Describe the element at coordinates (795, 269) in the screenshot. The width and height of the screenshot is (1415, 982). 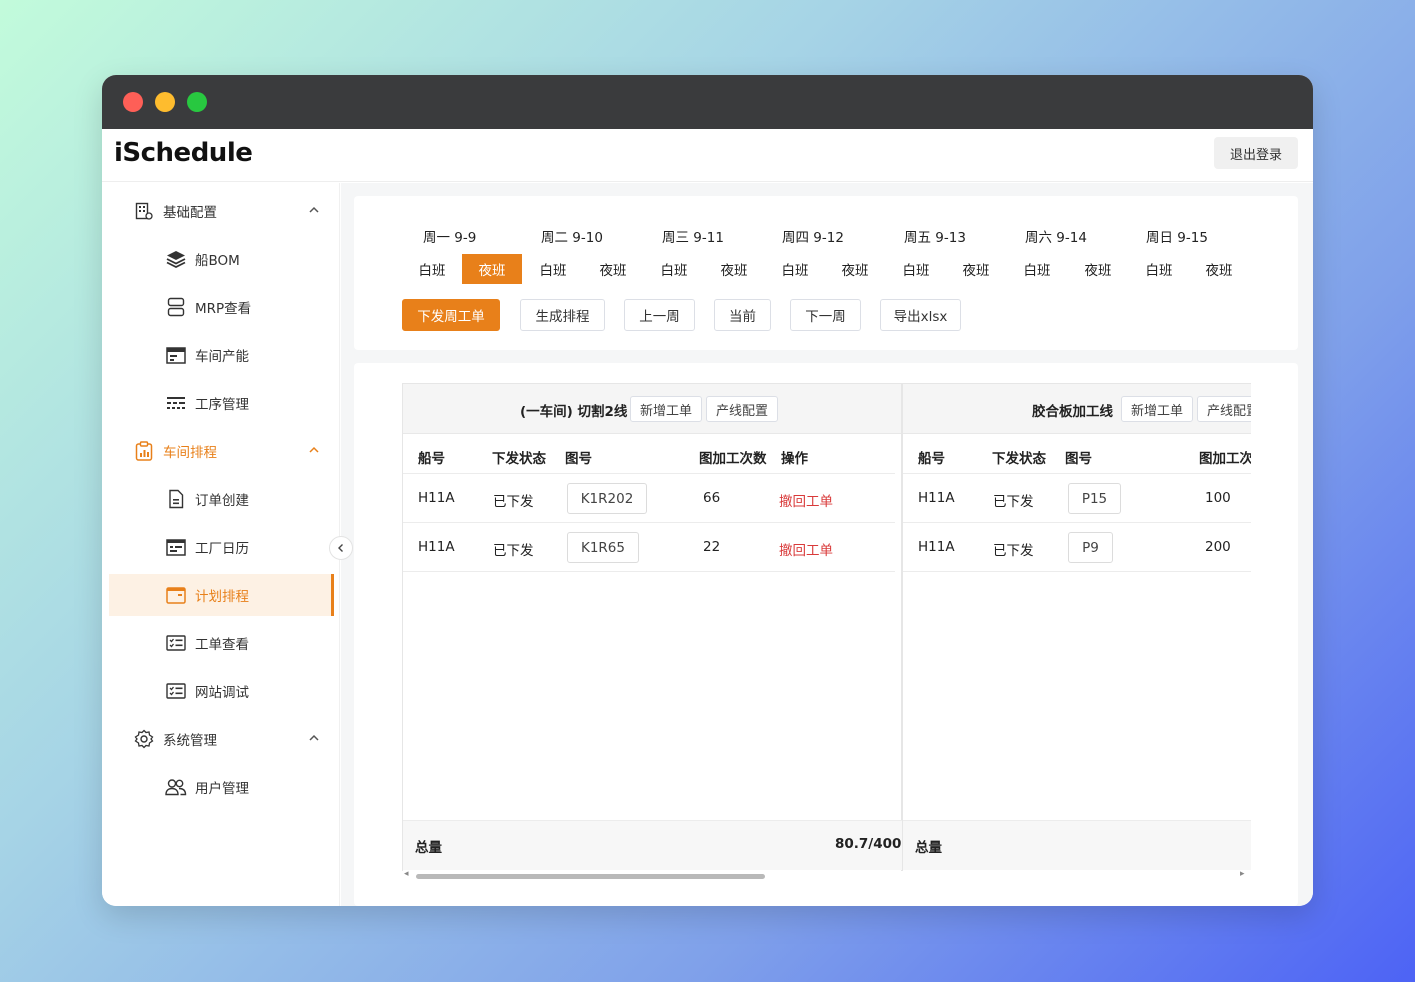
I see `shift-day-thu: 白班` at that location.